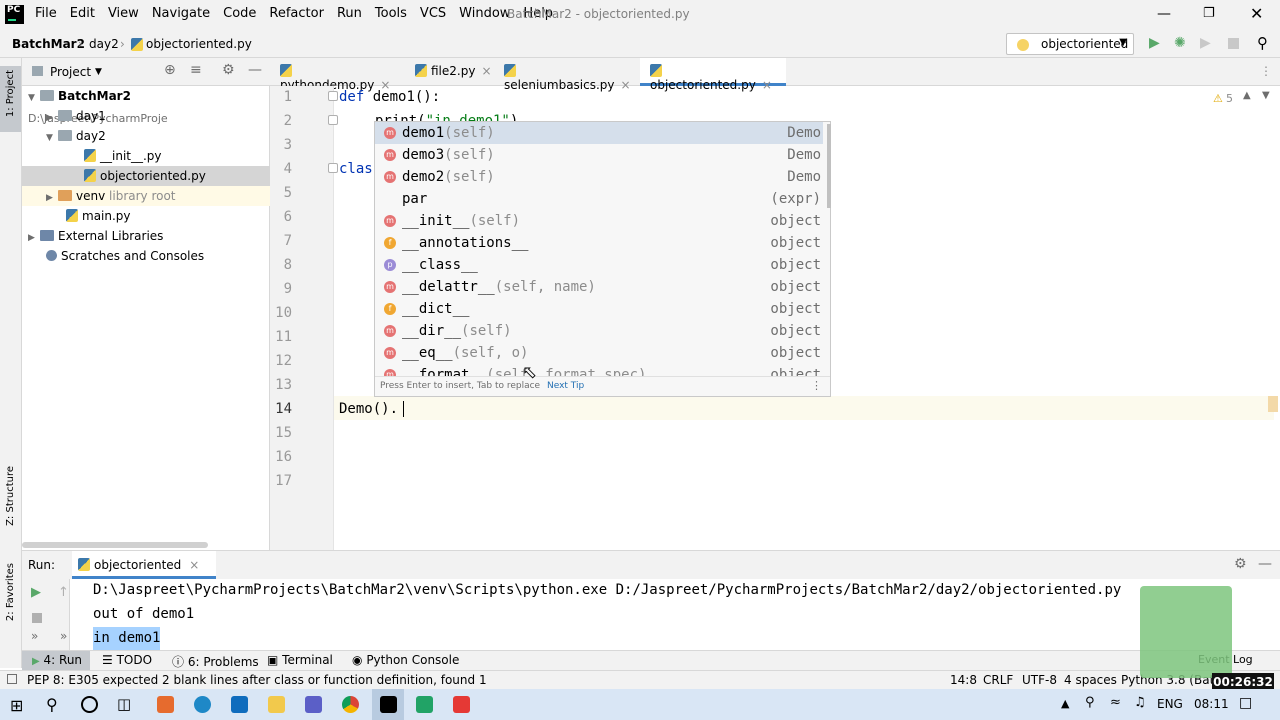 The image size is (1280, 720). I want to click on chevron-up-icon: ▲, so click(1247, 95).